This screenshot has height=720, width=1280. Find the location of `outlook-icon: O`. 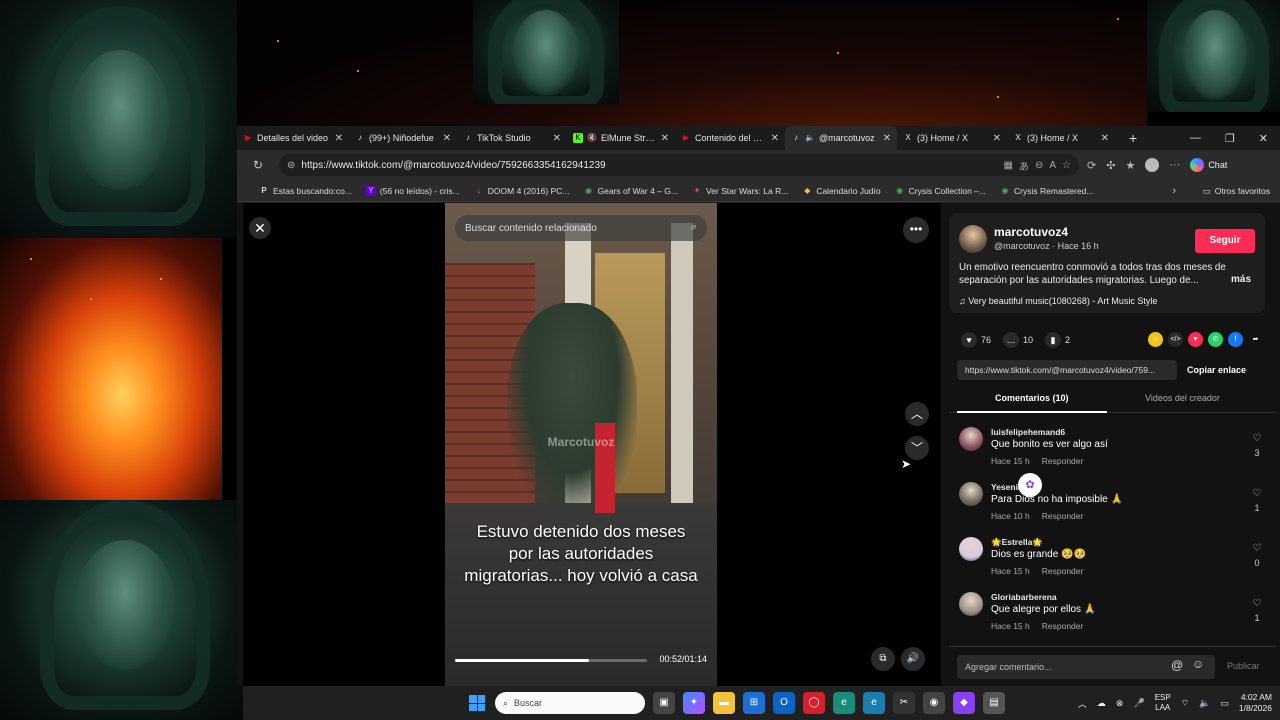

outlook-icon: O is located at coordinates (784, 703).